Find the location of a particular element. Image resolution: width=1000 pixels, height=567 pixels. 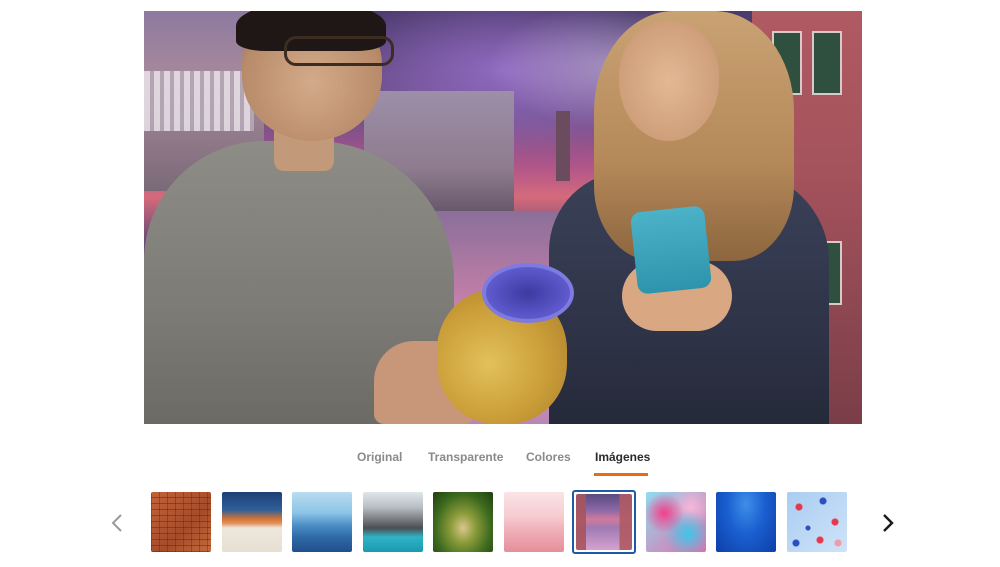

tab-transparente: Transparente is located at coordinates (465, 457).